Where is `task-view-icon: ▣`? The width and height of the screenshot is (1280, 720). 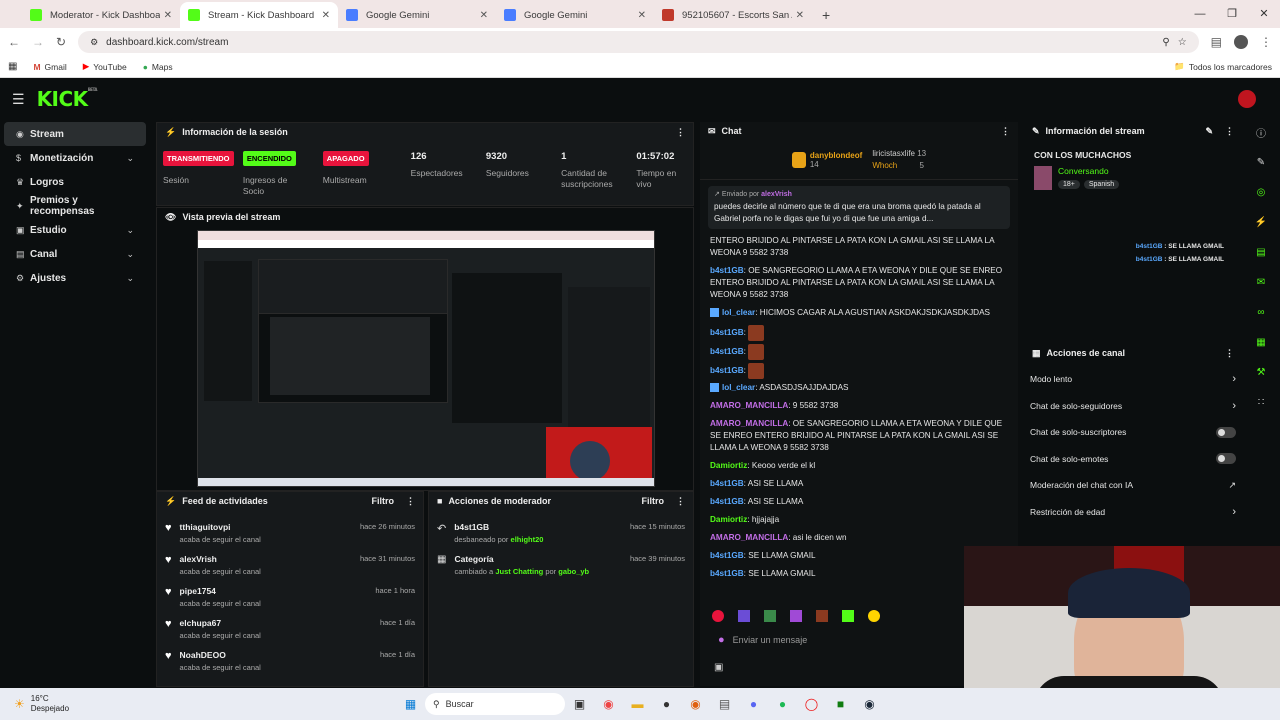 task-view-icon: ▣ is located at coordinates (580, 704).